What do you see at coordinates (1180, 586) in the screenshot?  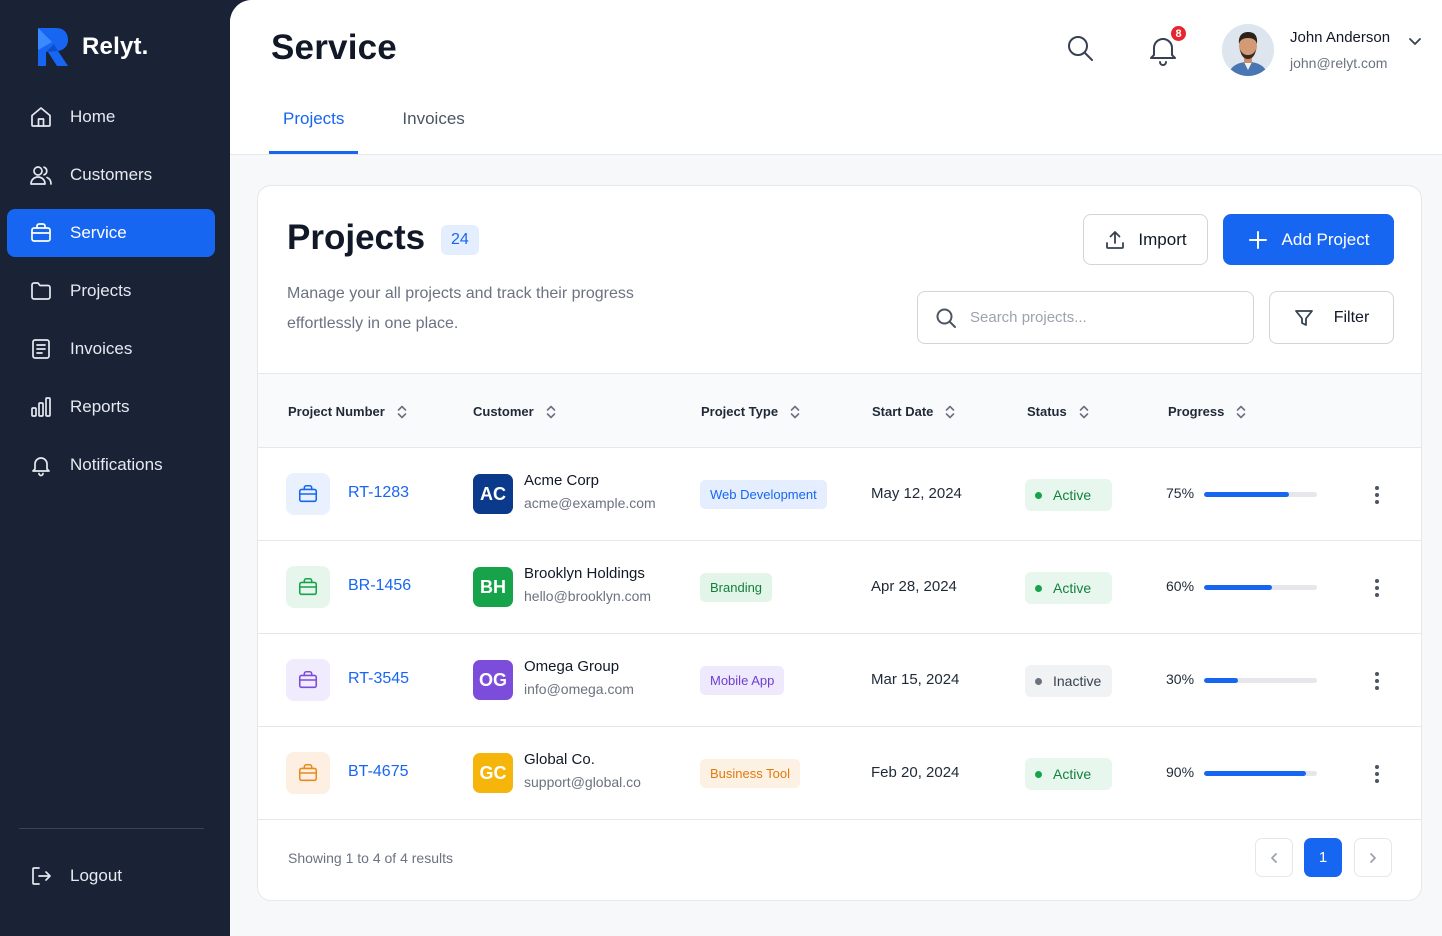 I see `progress-percent: 60%` at bounding box center [1180, 586].